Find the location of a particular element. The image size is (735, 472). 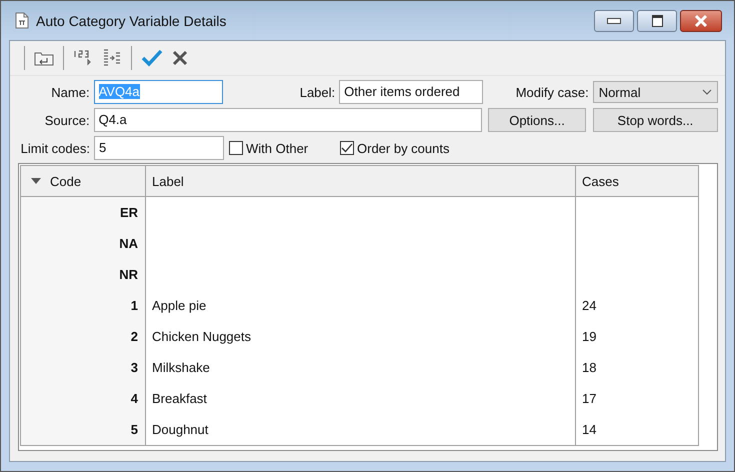

window-title: Auto Category Variable Details is located at coordinates (131, 20).